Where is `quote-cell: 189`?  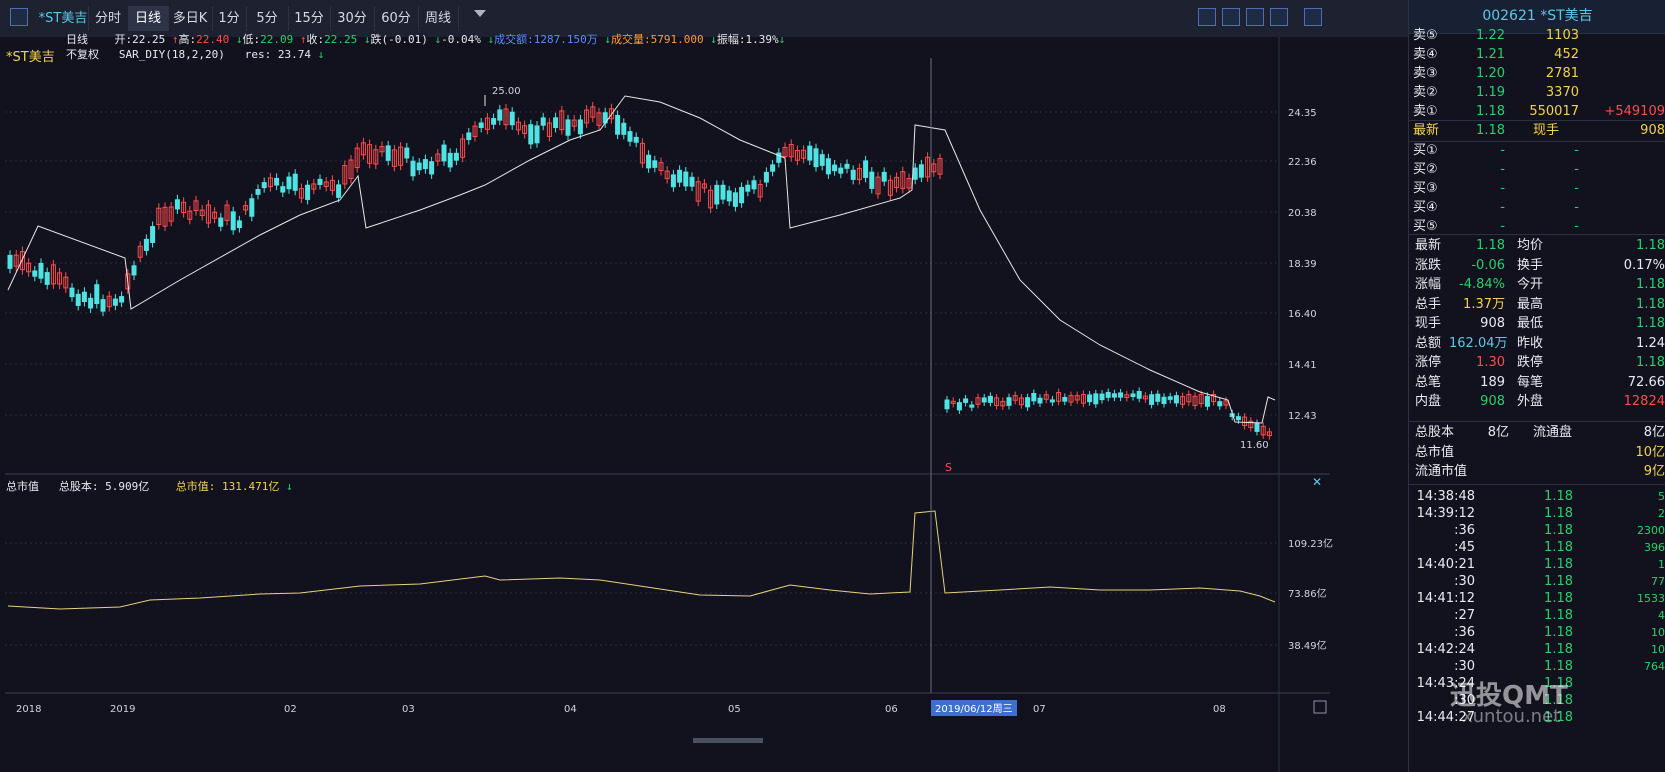
quote-cell: 189 is located at coordinates (1492, 382).